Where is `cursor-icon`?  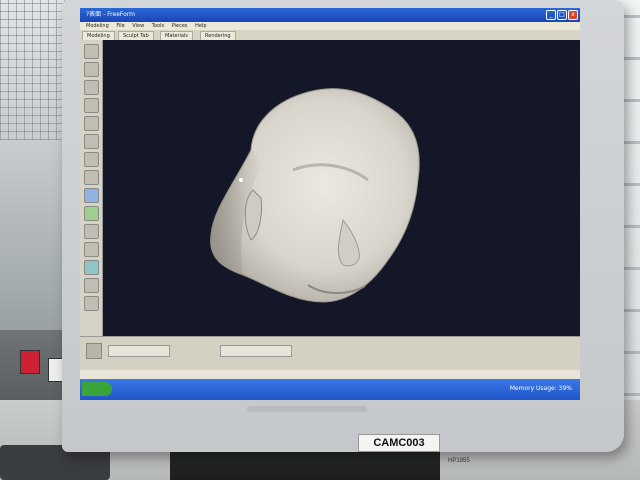 cursor-icon is located at coordinates (241, 180).